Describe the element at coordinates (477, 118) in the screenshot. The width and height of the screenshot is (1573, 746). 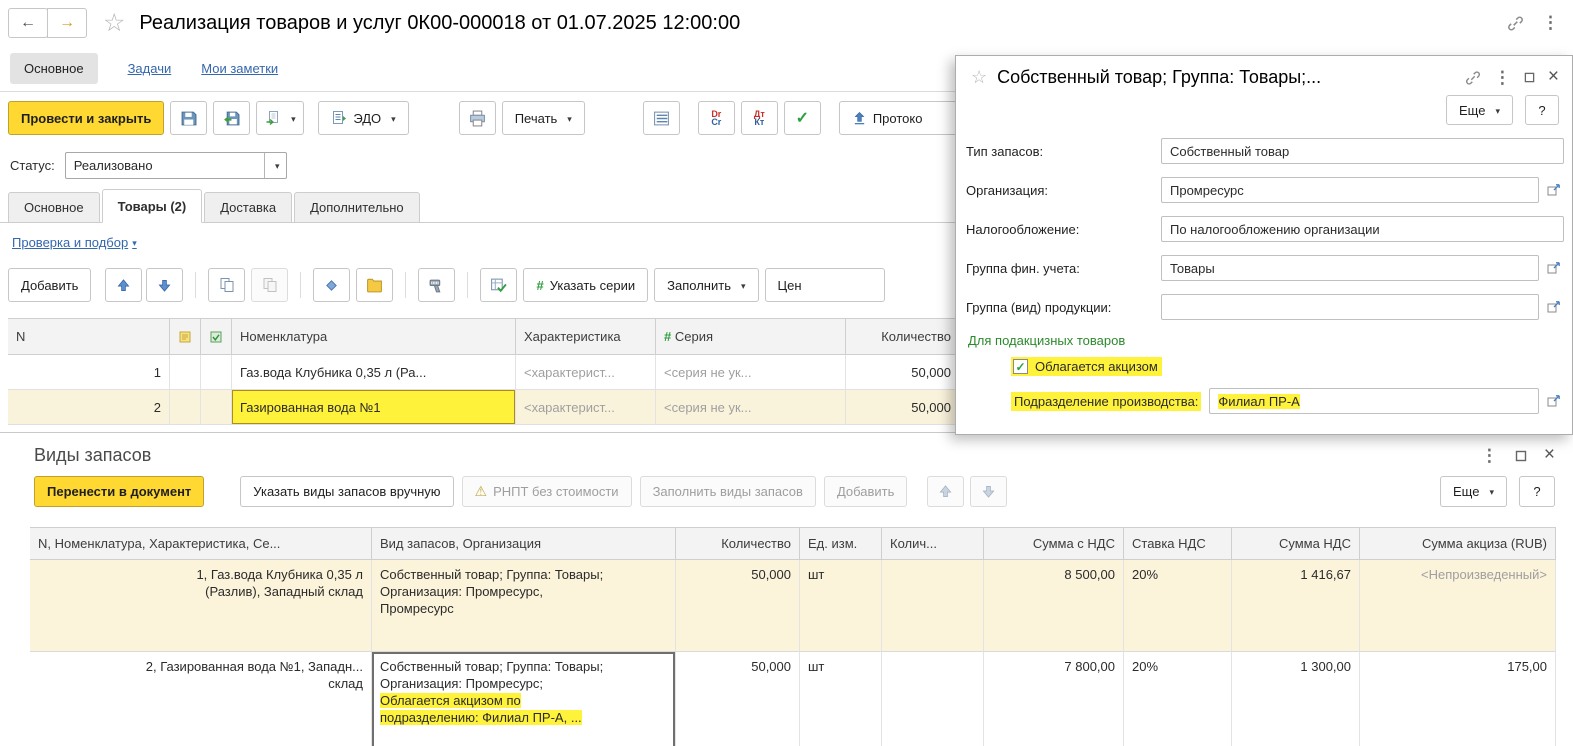
I see `print-icon-button` at that location.